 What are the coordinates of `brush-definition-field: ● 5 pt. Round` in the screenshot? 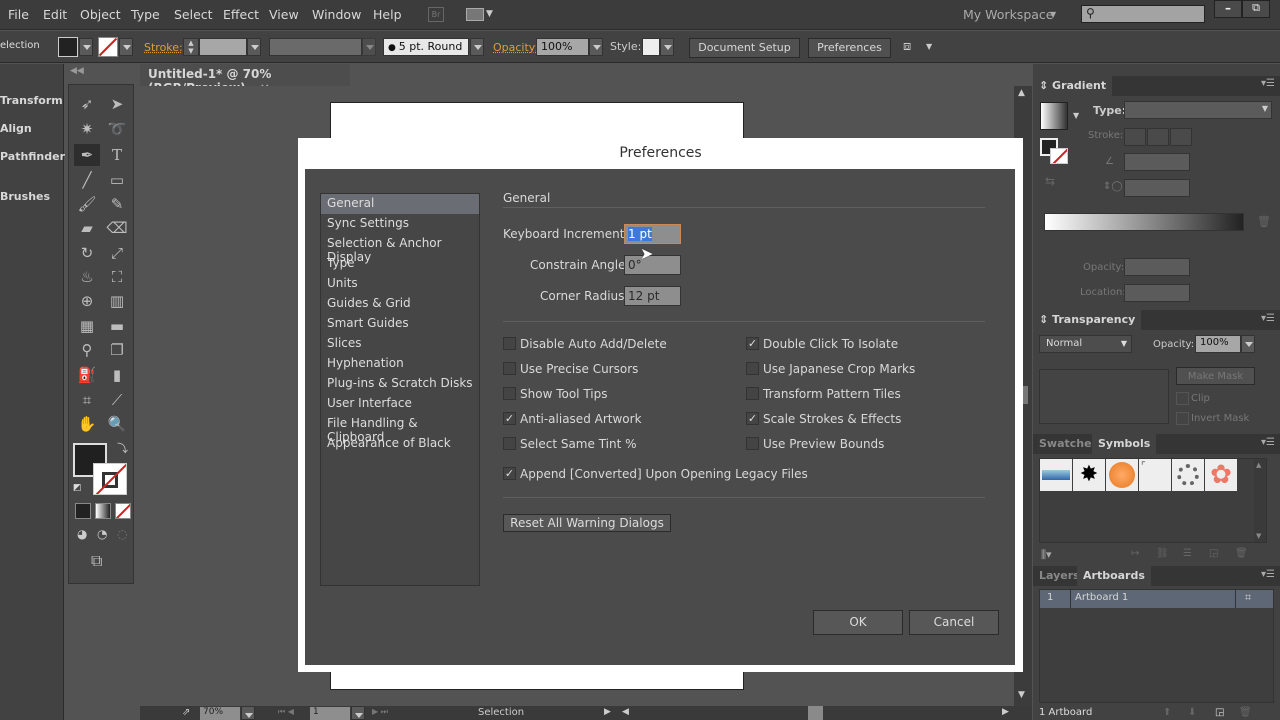 It's located at (426, 47).